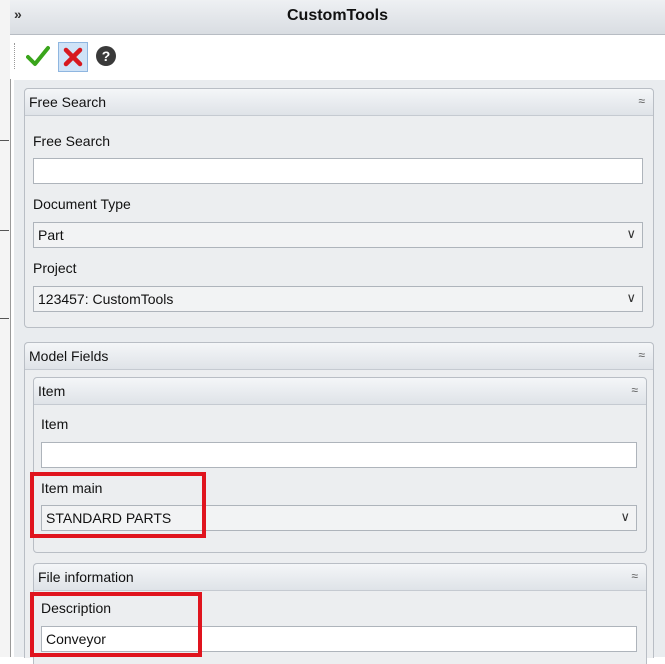  I want to click on group-title: Free Search, so click(68, 102).